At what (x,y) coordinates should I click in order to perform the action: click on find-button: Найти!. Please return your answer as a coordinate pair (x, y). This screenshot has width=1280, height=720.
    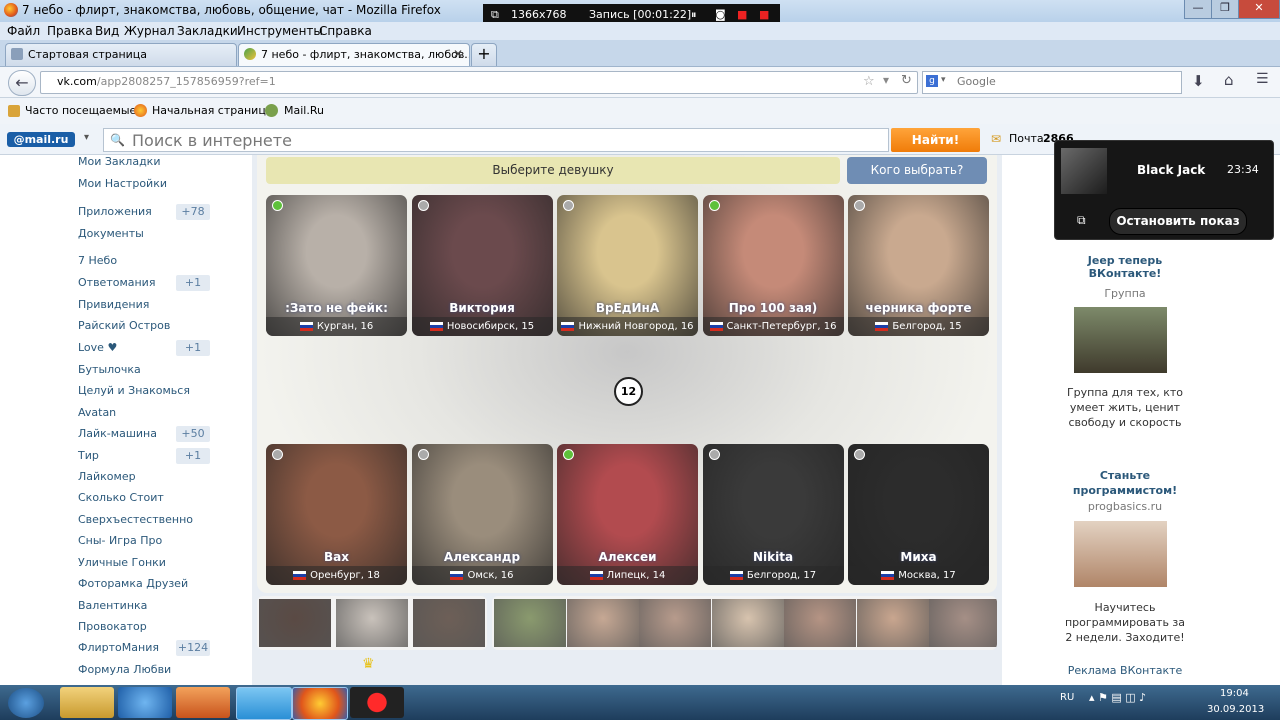
    Looking at the image, I should click on (935, 140).